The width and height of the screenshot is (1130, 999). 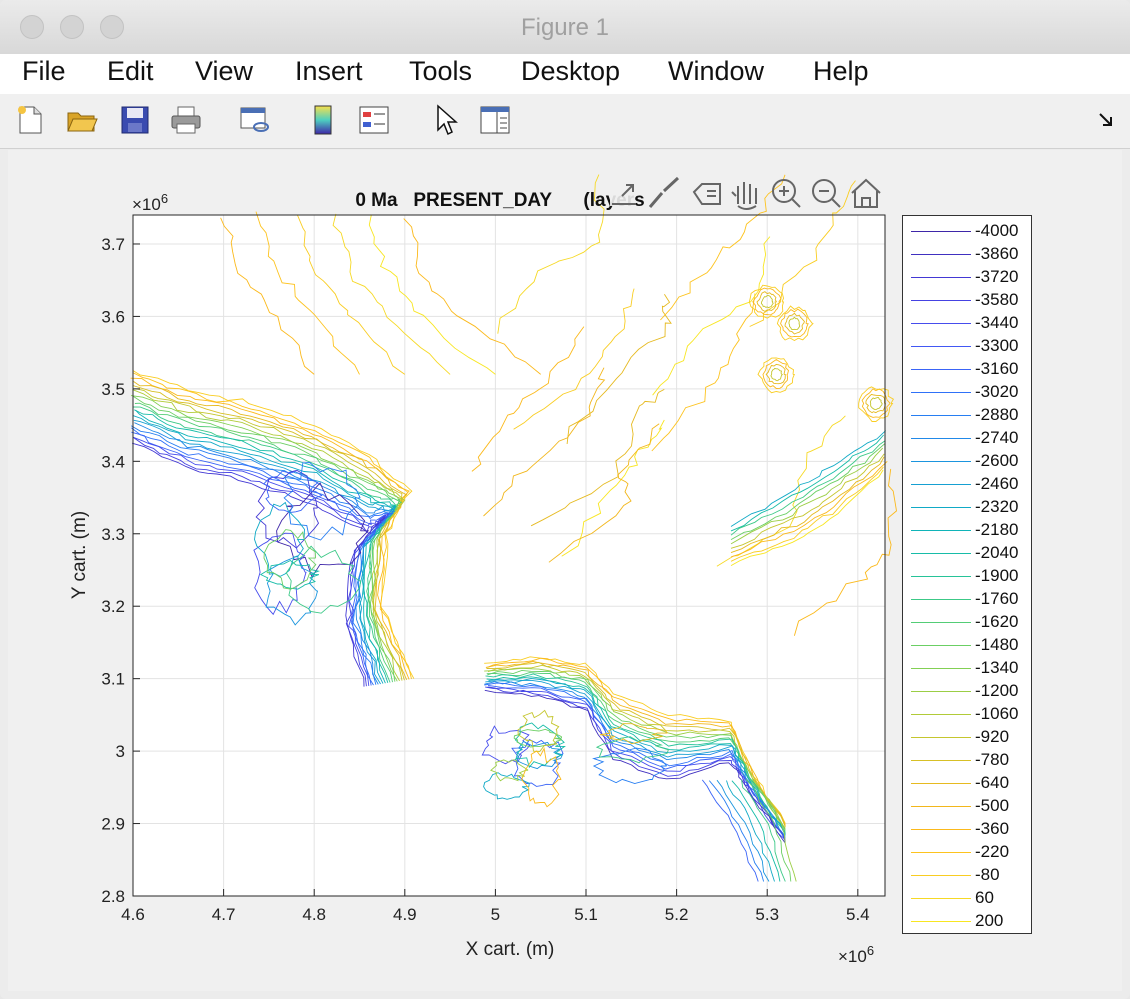 I want to click on legend-entry: -780, so click(x=967, y=760).